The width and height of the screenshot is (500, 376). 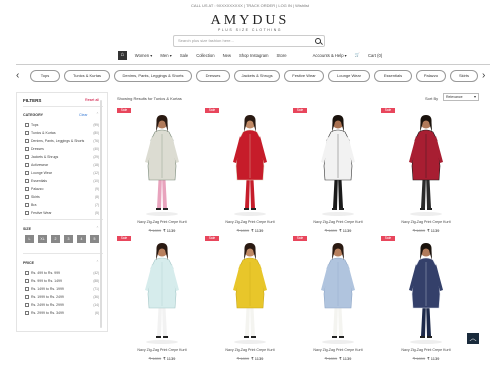 I want to click on sidebar-scrollbar, so click(x=101, y=214).